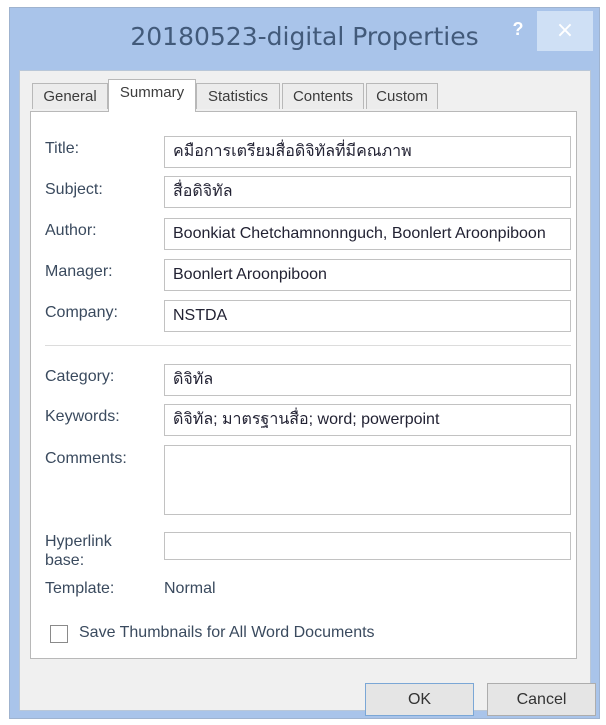 Image resolution: width=606 pixels, height=725 pixels. Describe the element at coordinates (367, 152) in the screenshot. I see `title-field: คมือการเตรียมสื่อดิจิทัลที่มีคณภาพ` at that location.